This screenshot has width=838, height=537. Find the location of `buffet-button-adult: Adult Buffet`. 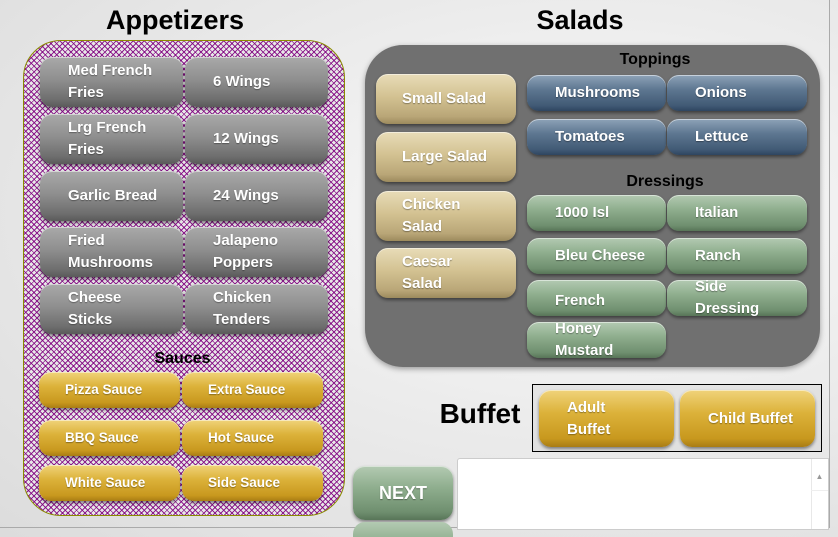

buffet-button-adult: Adult Buffet is located at coordinates (606, 418).